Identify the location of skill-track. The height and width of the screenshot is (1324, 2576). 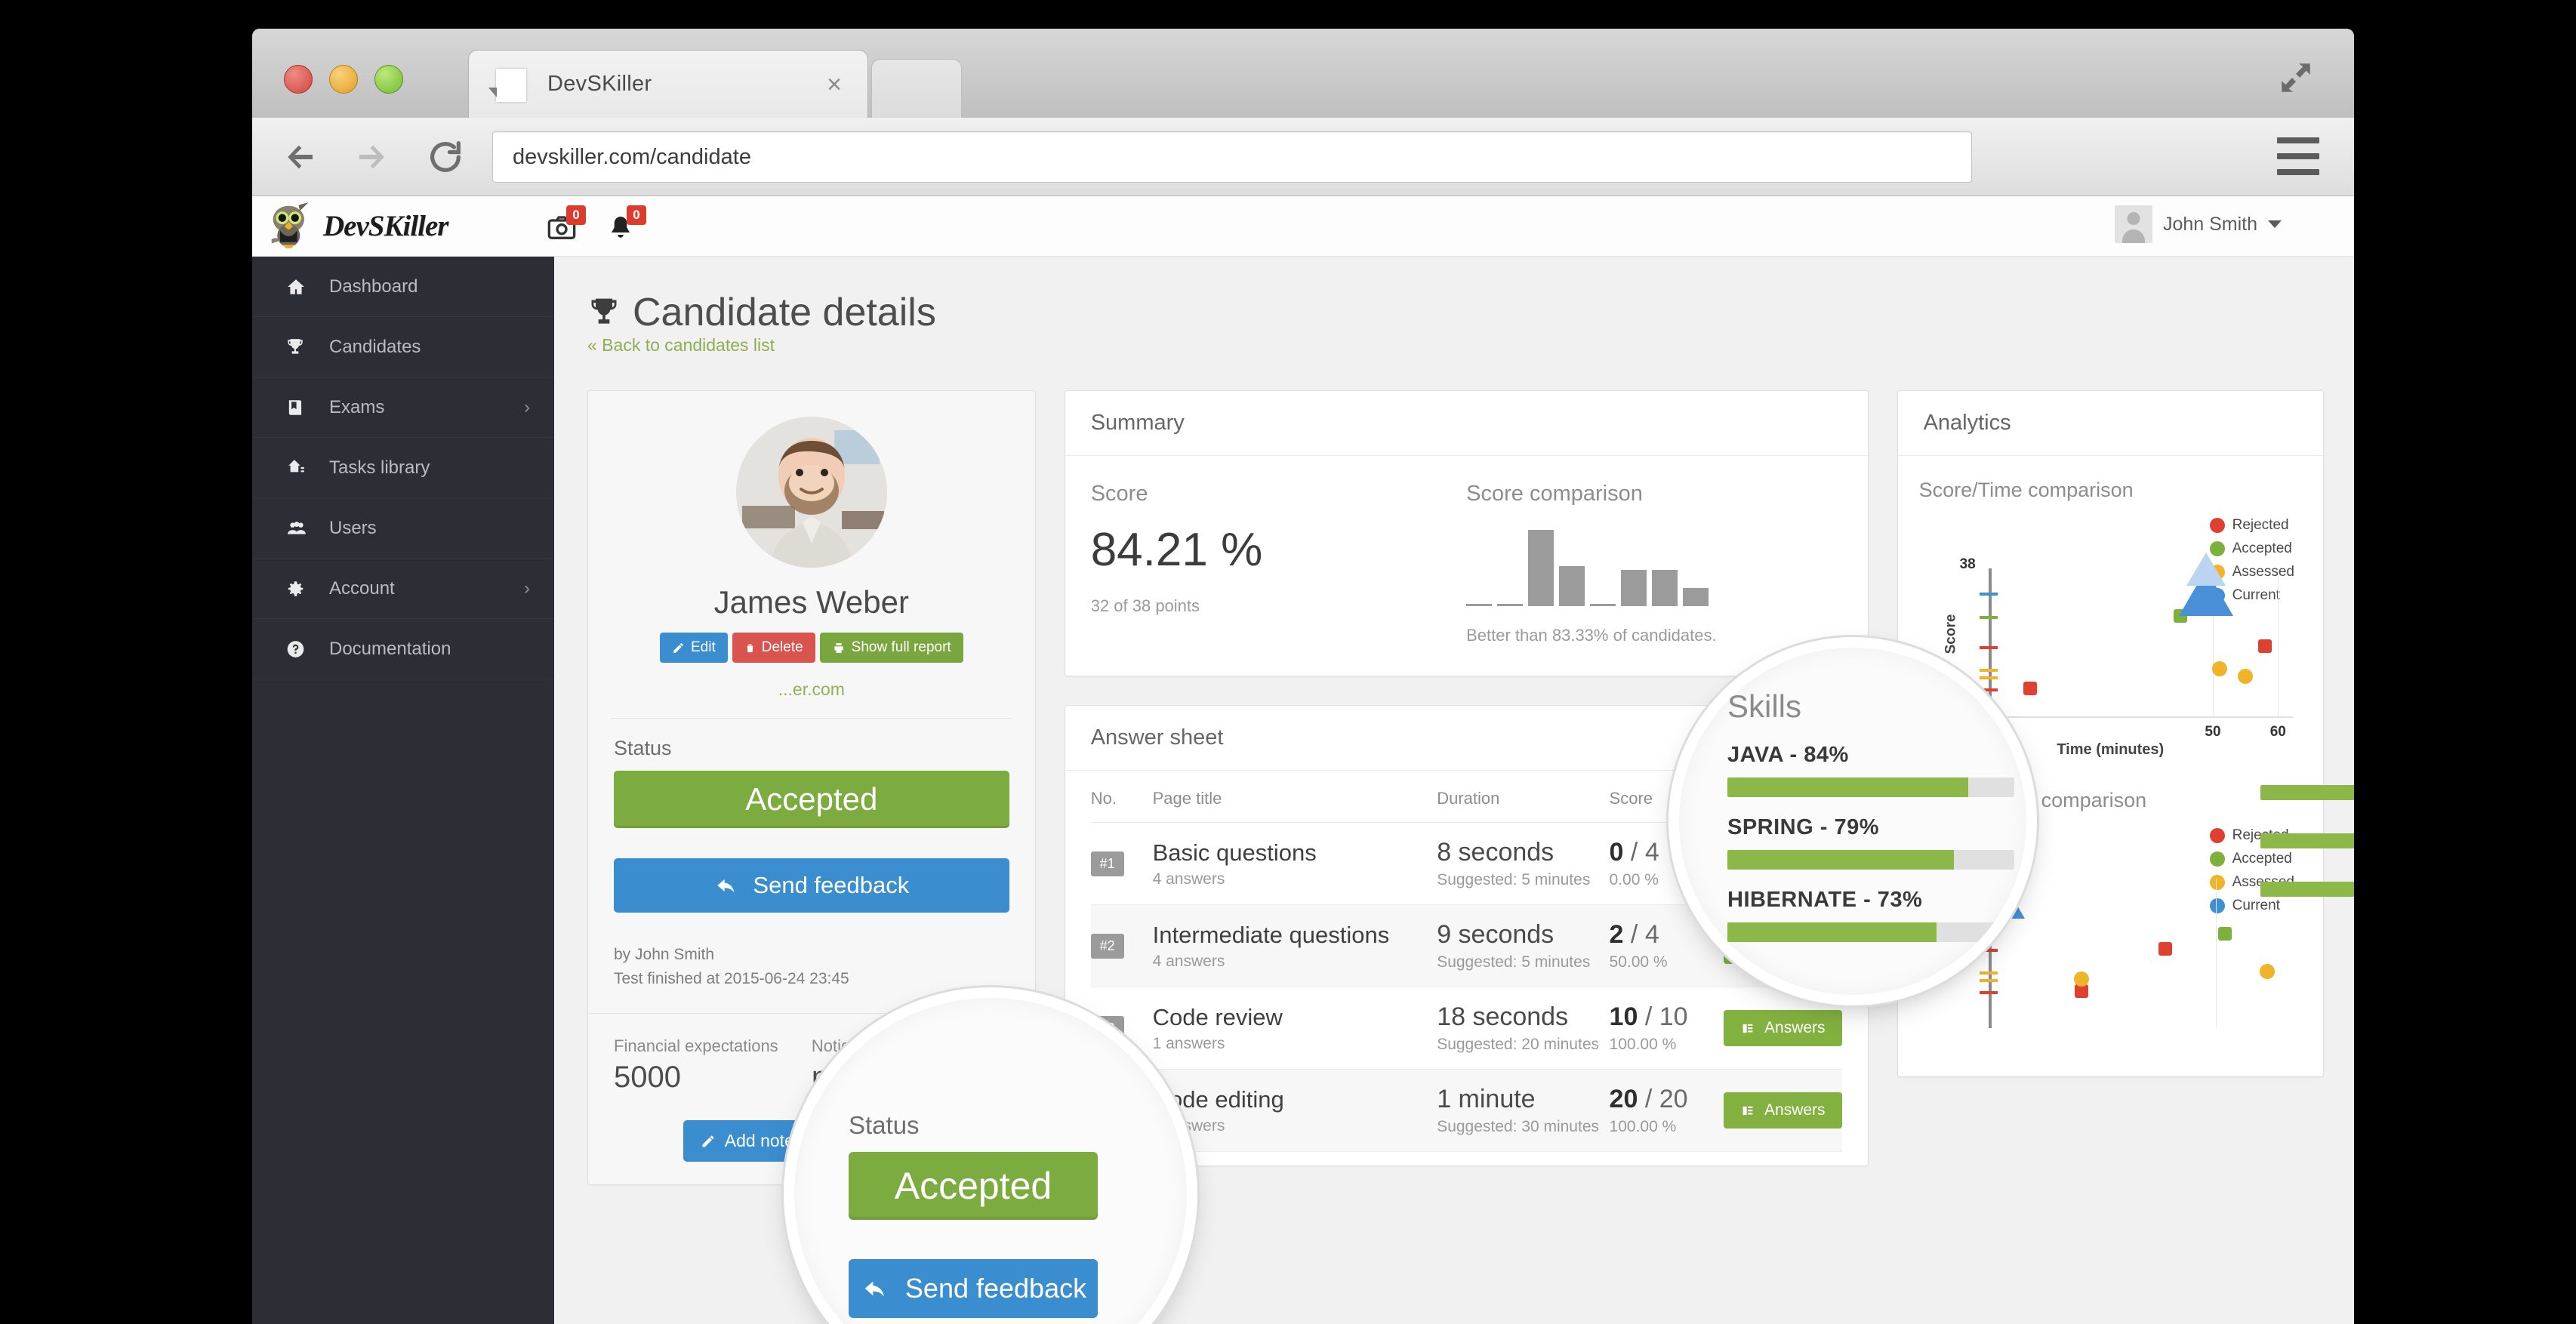
(1870, 787).